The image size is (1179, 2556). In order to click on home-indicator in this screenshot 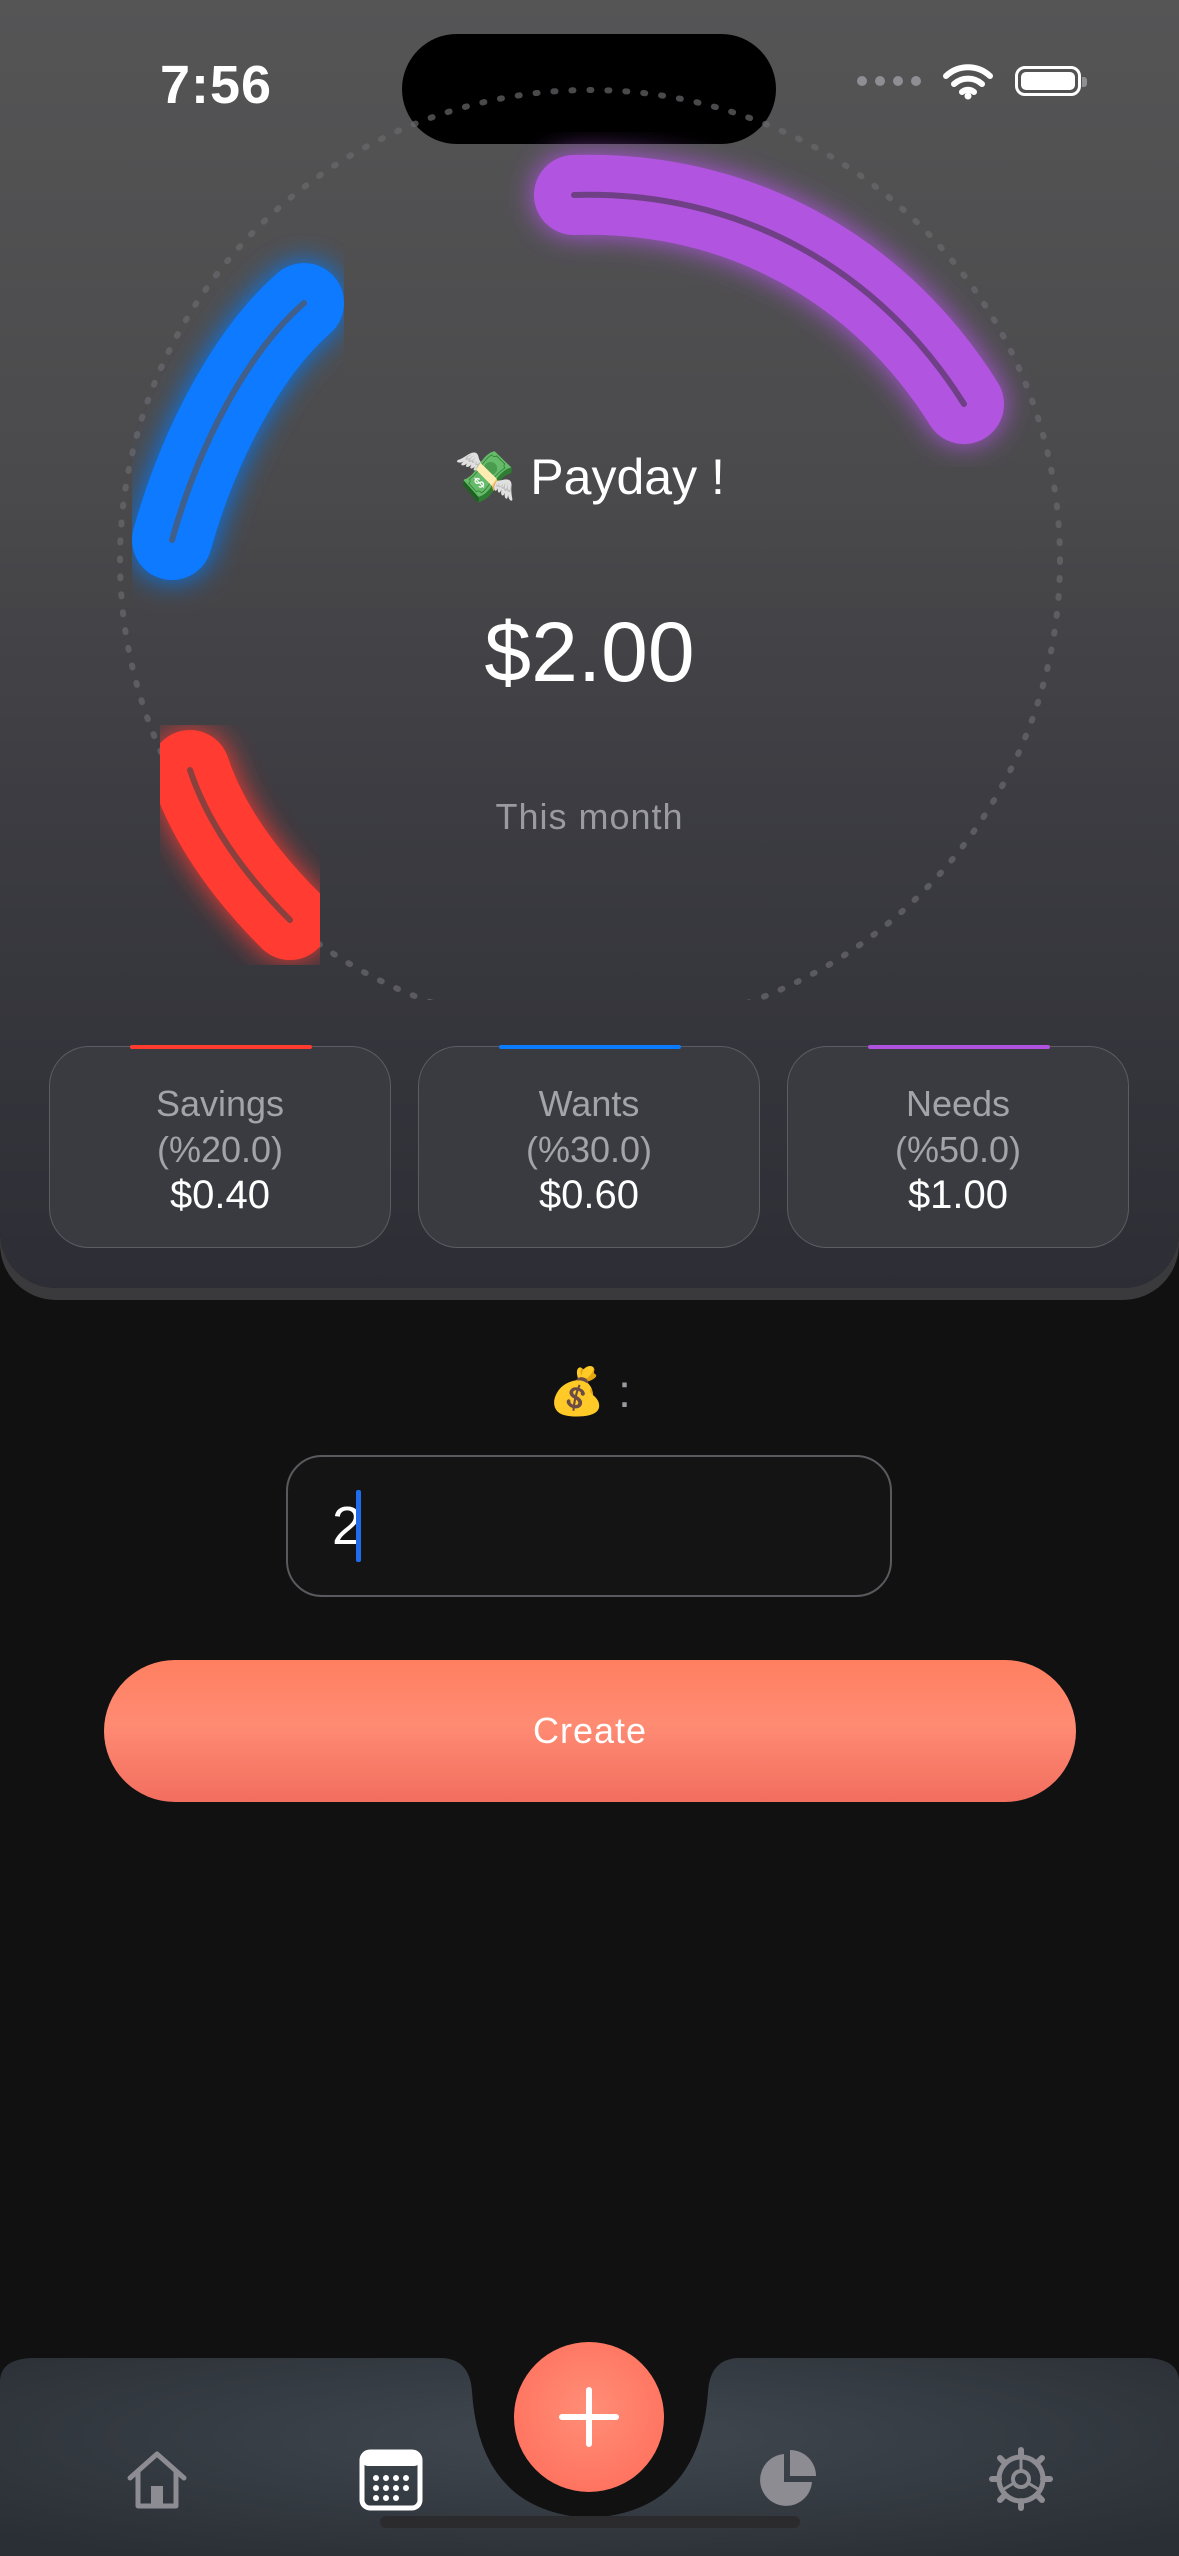, I will do `click(590, 2522)`.